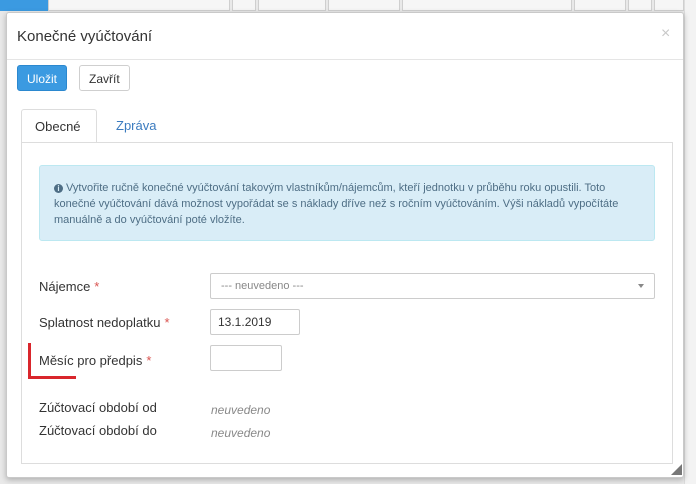  I want to click on tenant-label: Nájemce *, so click(69, 286).